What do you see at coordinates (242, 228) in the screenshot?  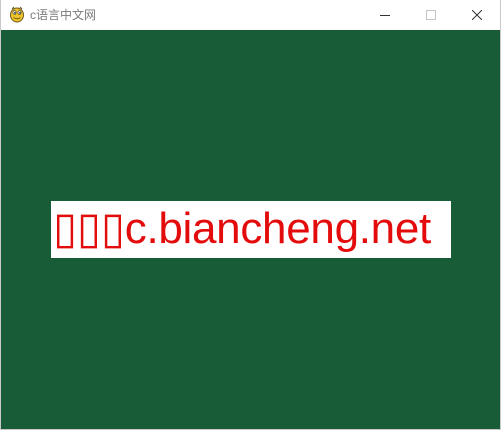 I see `text-label: ▯▯▯c.biancheng.net` at bounding box center [242, 228].